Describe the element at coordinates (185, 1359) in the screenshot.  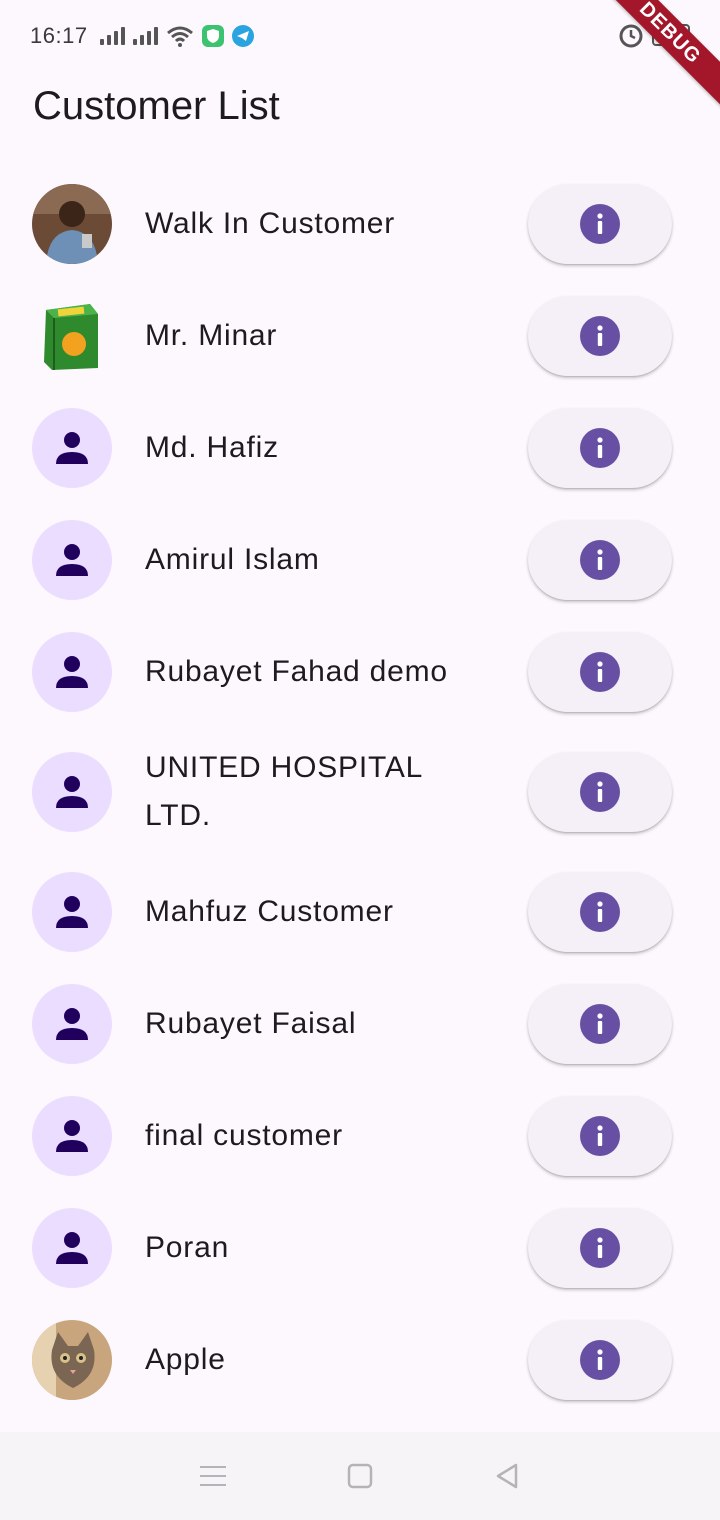
I see `customer-name: Apple` at that location.